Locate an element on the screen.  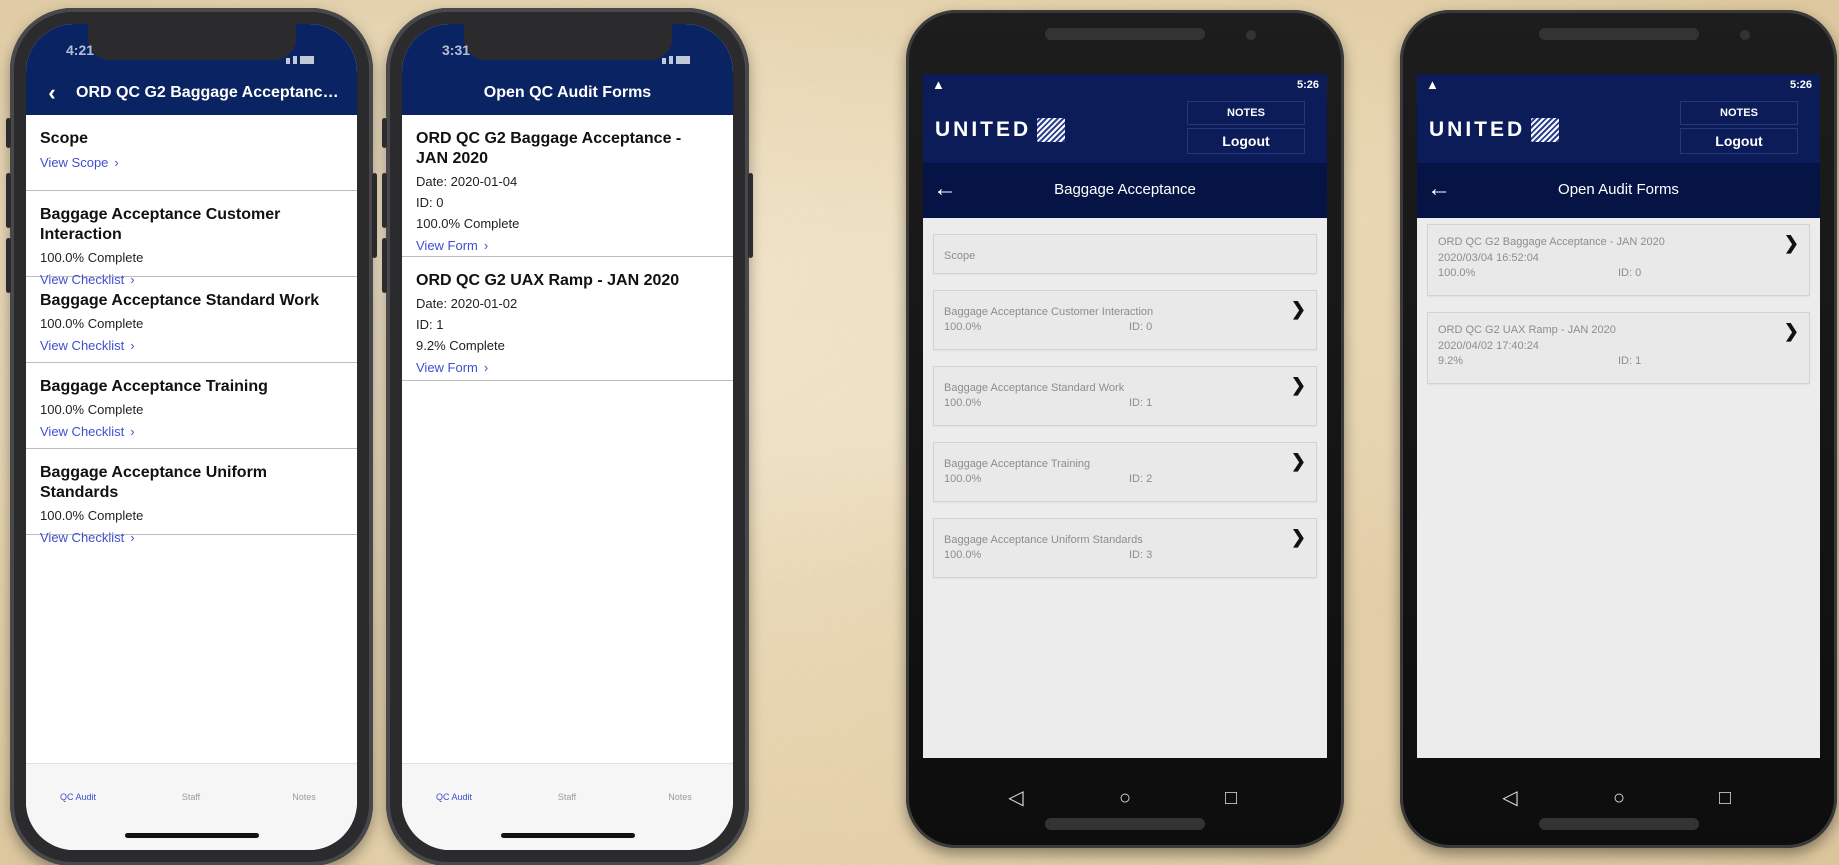
toolbar: ← Baggage Acceptance is located at coordinates (1125, 190).